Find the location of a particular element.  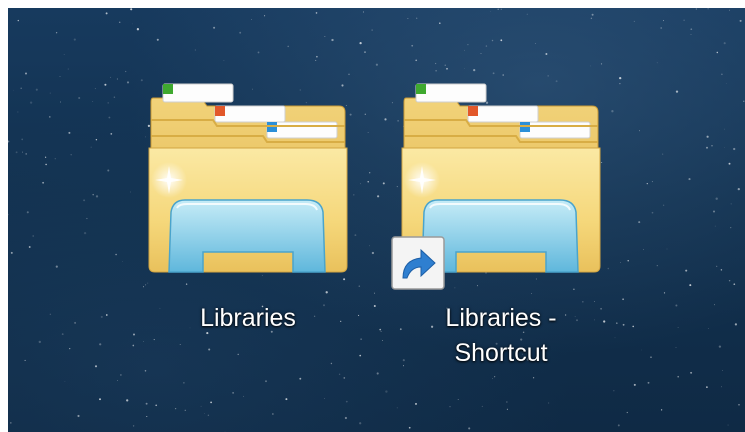

shortcut-arrow-icon is located at coordinates (418, 263).